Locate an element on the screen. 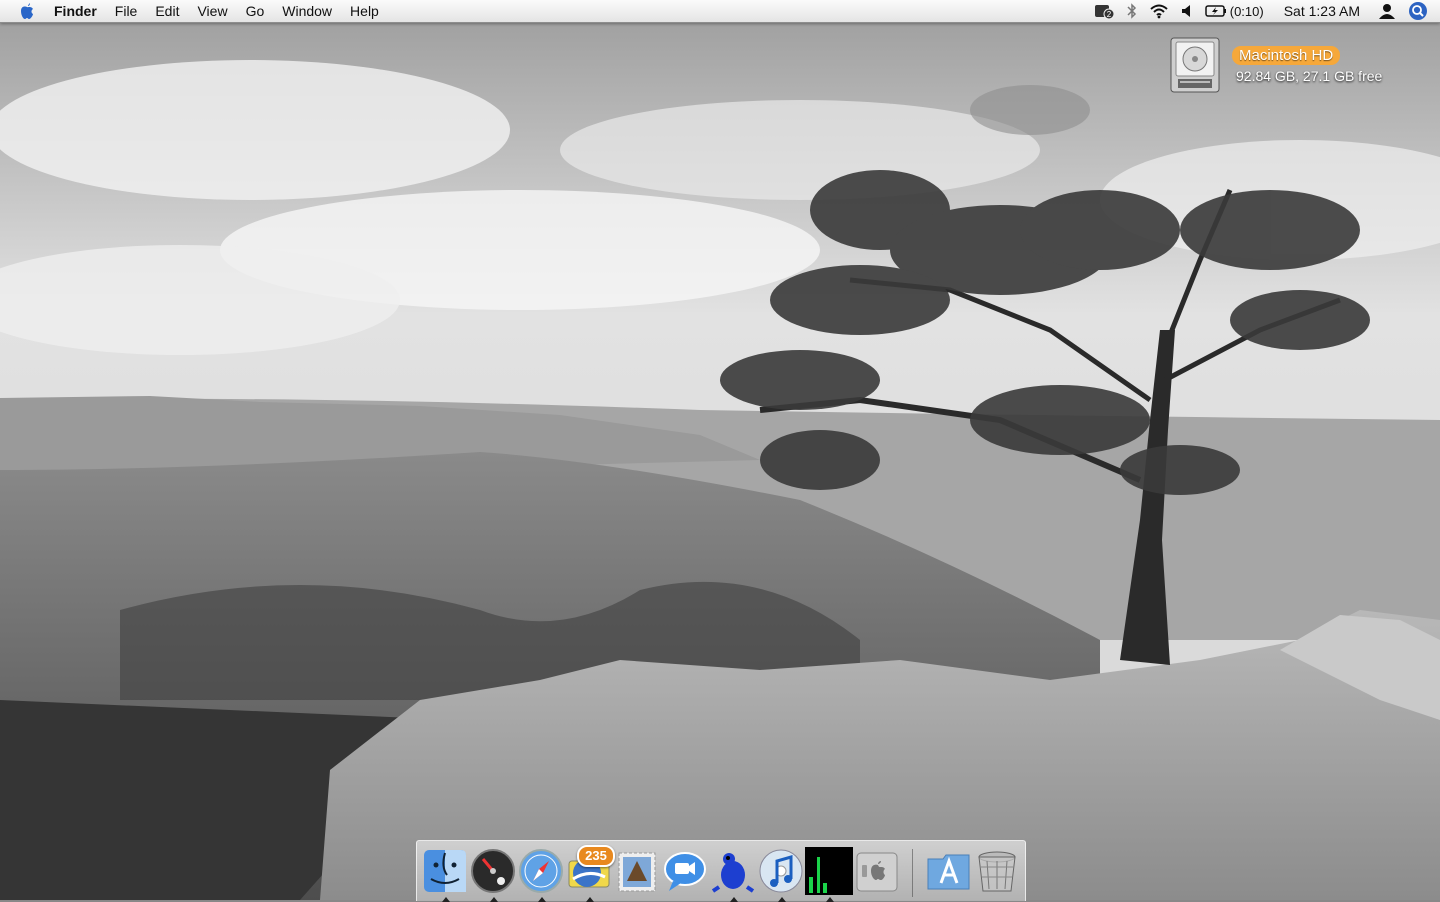 The width and height of the screenshot is (1440, 902). volume-icon is located at coordinates (1187, 11).